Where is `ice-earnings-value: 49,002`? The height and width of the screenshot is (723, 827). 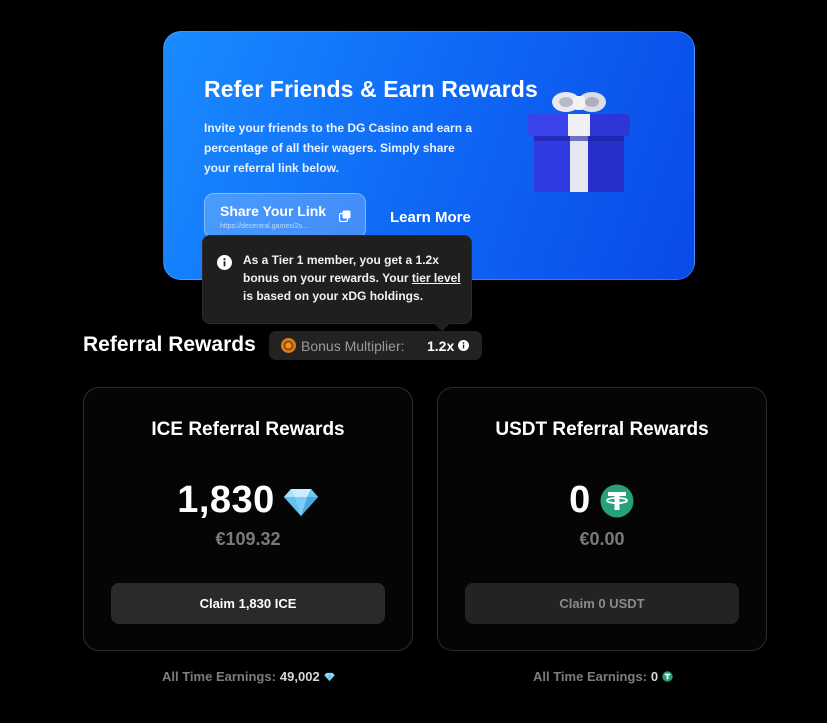
ice-earnings-value: 49,002 is located at coordinates (299, 676).